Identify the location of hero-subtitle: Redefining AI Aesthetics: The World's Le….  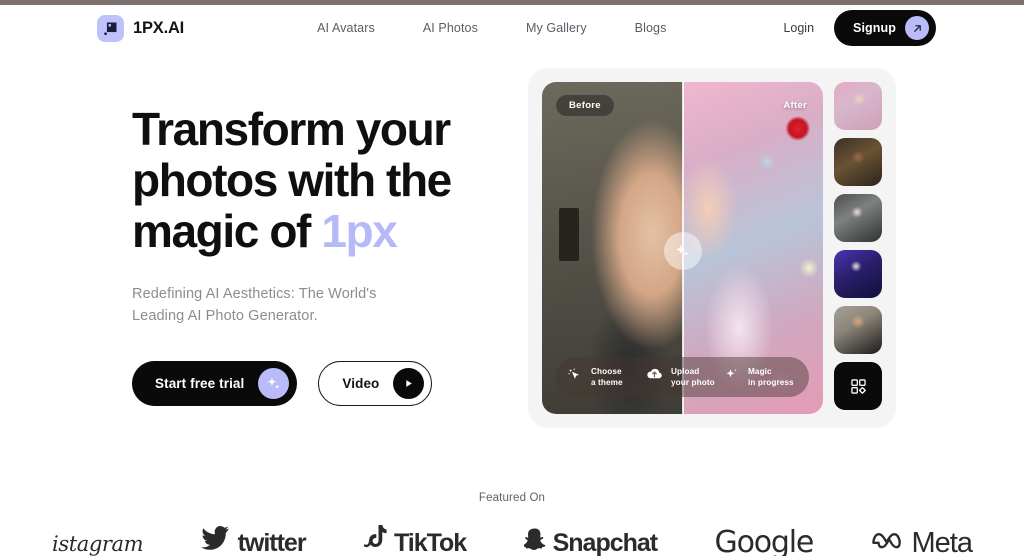
(287, 305).